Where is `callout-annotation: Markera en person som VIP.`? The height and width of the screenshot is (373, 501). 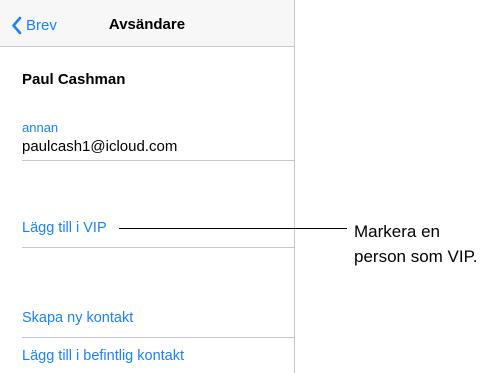
callout-annotation: Markera en person som VIP. is located at coordinates (415, 244).